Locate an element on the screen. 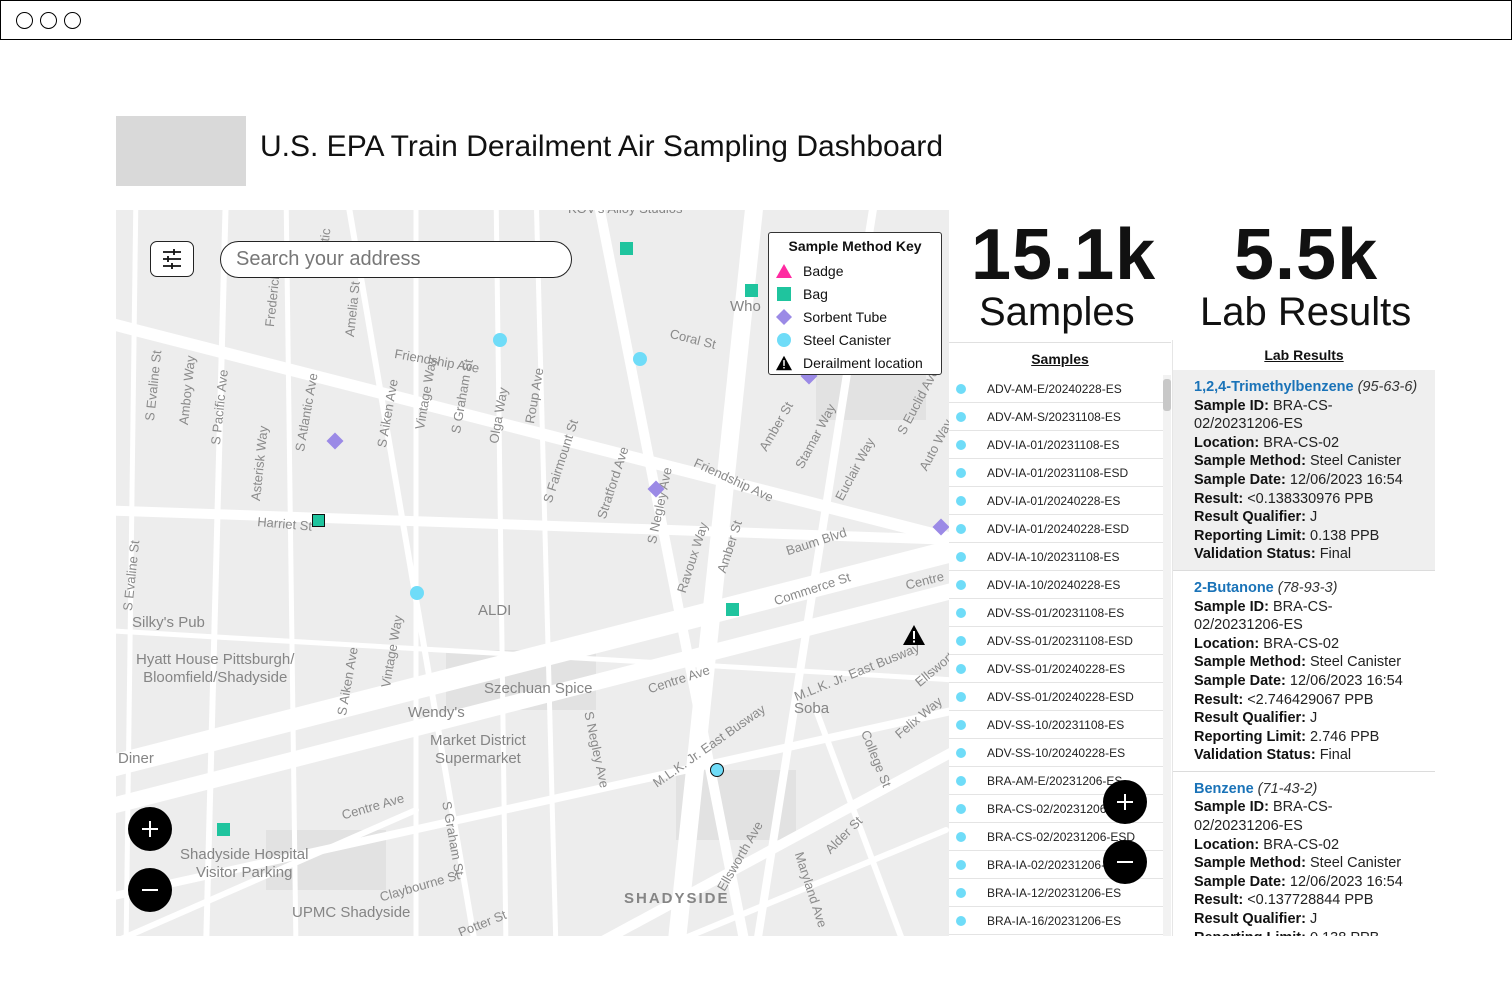 The width and height of the screenshot is (1512, 982). field-label: Sample ID: is located at coordinates (1231, 606).